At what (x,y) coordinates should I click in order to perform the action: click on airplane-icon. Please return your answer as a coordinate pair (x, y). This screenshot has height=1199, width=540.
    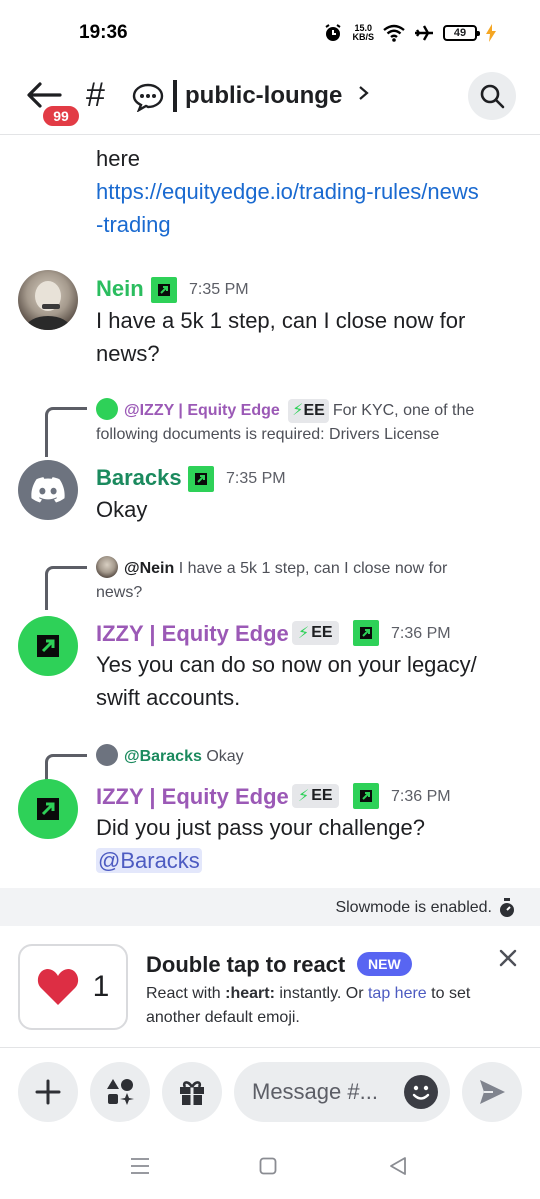
    Looking at the image, I should click on (424, 33).